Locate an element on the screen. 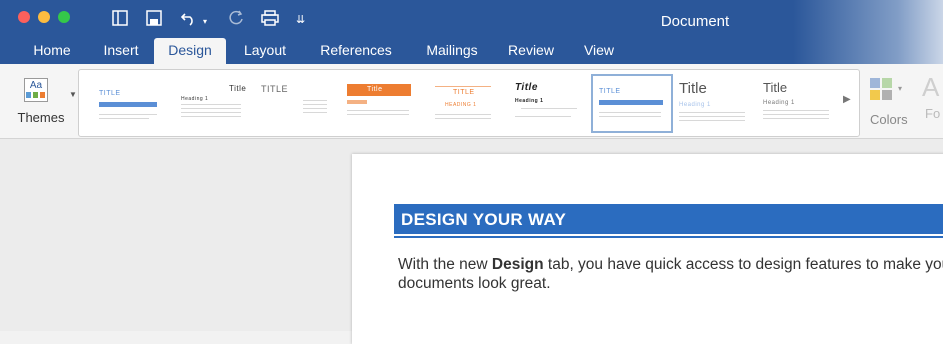 The height and width of the screenshot is (344, 943). themes-button: Aa ▼ Themes is located at coordinates (44, 101).